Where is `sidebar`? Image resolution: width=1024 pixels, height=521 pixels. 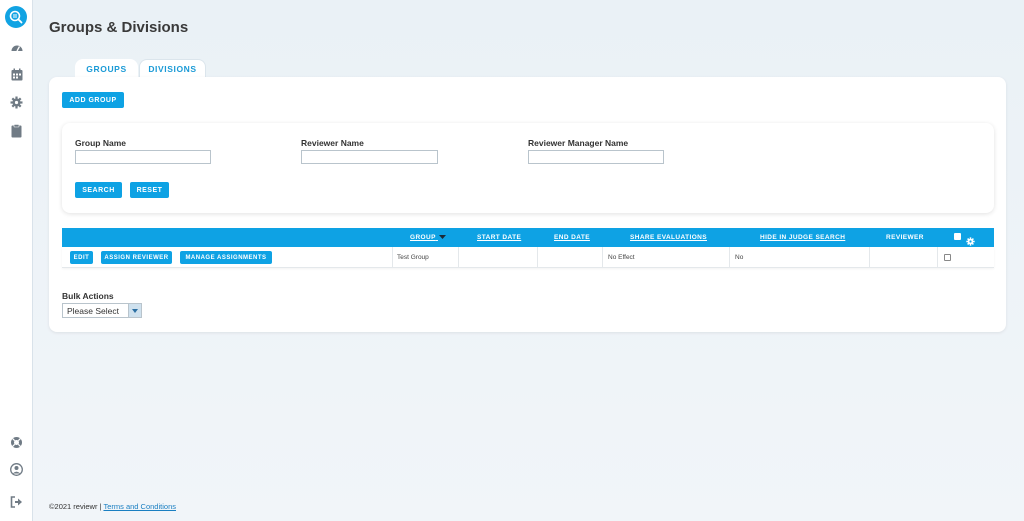
sidebar is located at coordinates (16, 260).